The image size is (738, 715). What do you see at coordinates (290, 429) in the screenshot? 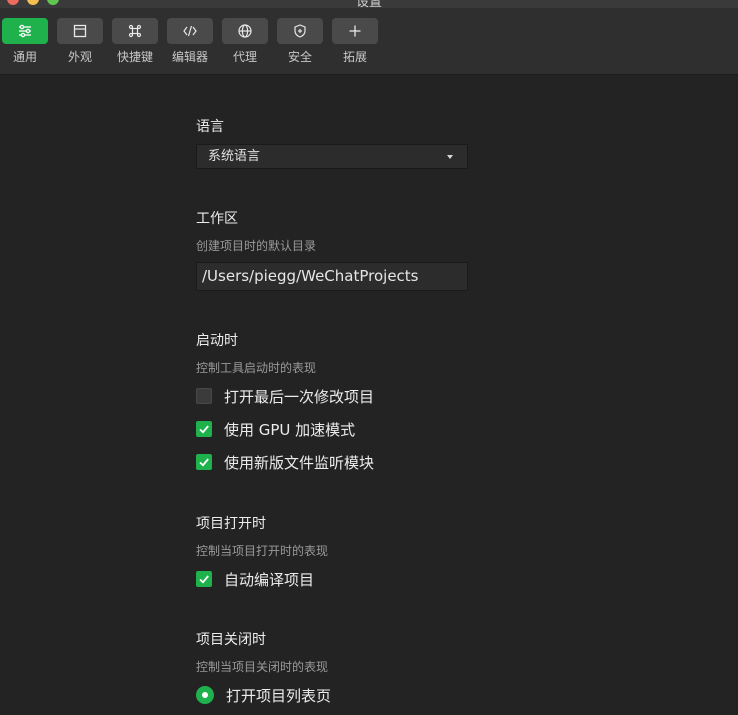
I see `checkbox-label: 使用 GPU 加速模式` at bounding box center [290, 429].